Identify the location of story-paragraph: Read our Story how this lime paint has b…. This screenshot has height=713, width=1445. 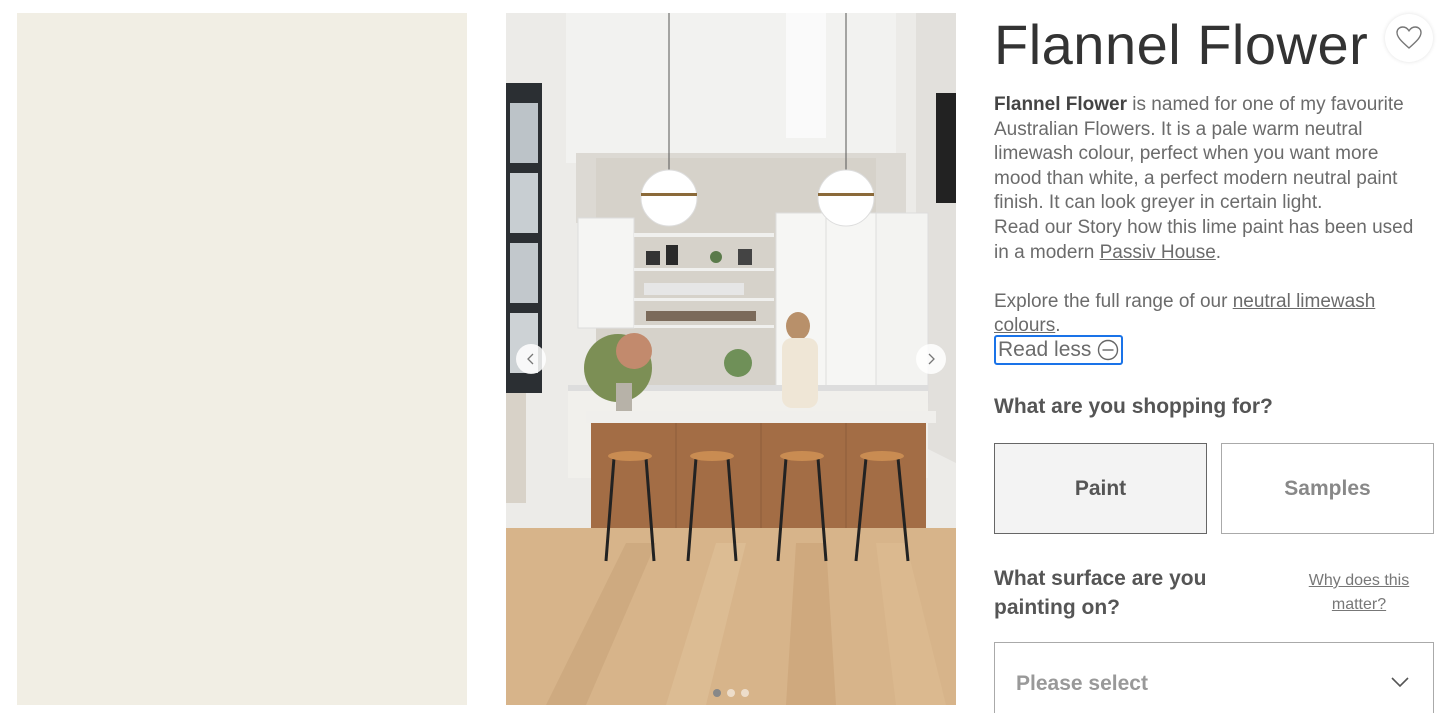
(1209, 240).